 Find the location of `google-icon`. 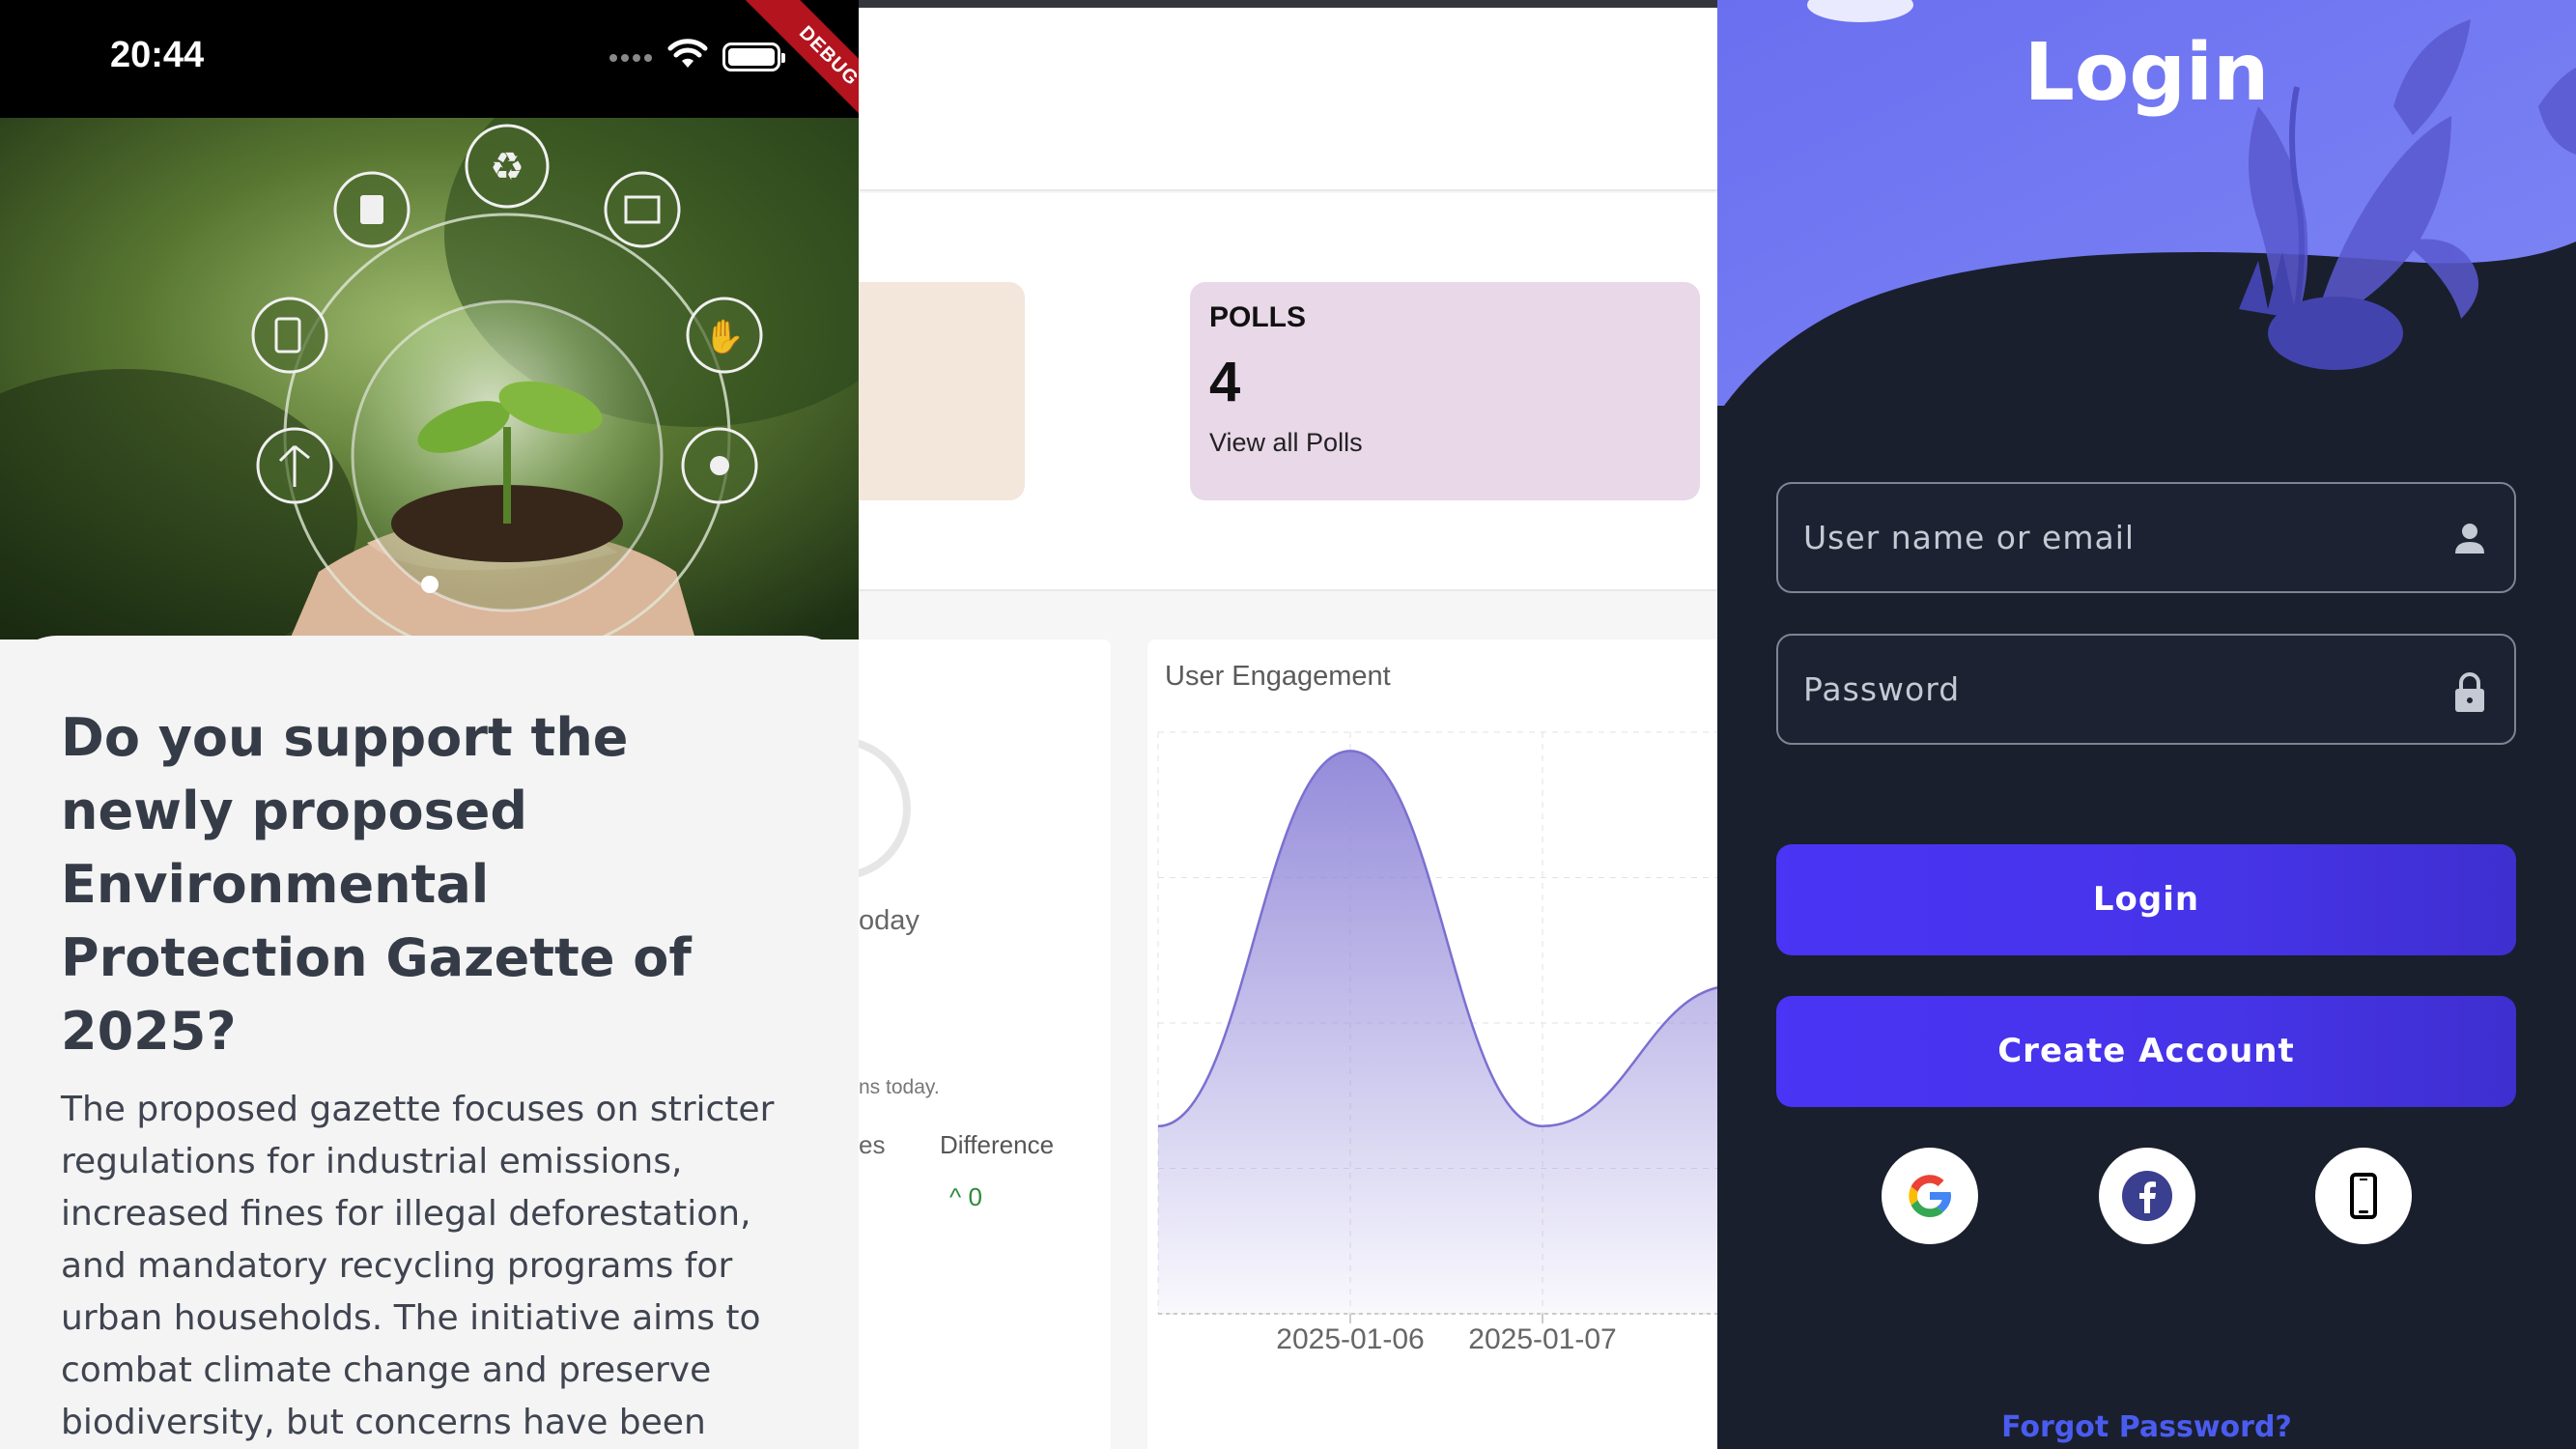

google-icon is located at coordinates (1930, 1196).